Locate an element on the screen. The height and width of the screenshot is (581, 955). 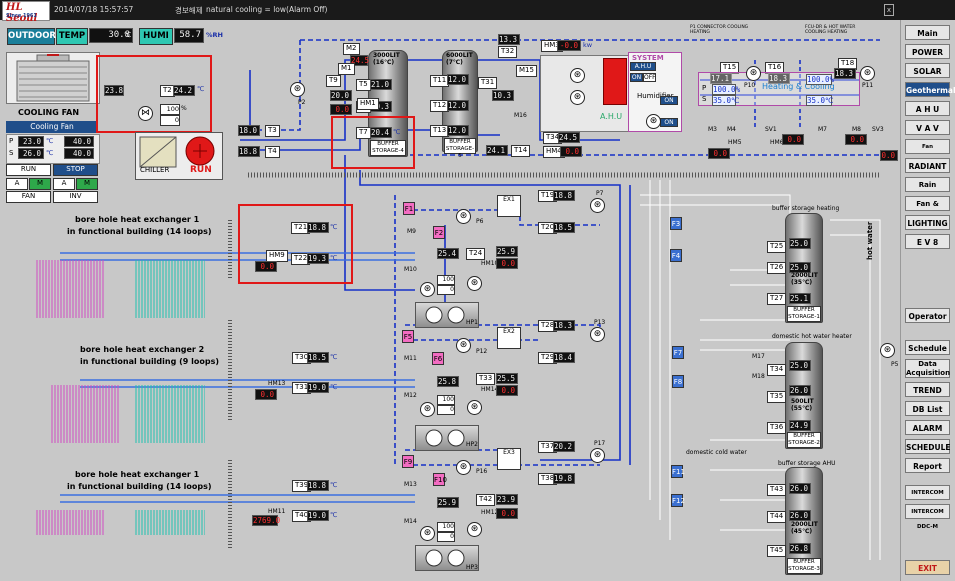
pump-p9-icon: ⊛ is located at coordinates (474, 283).